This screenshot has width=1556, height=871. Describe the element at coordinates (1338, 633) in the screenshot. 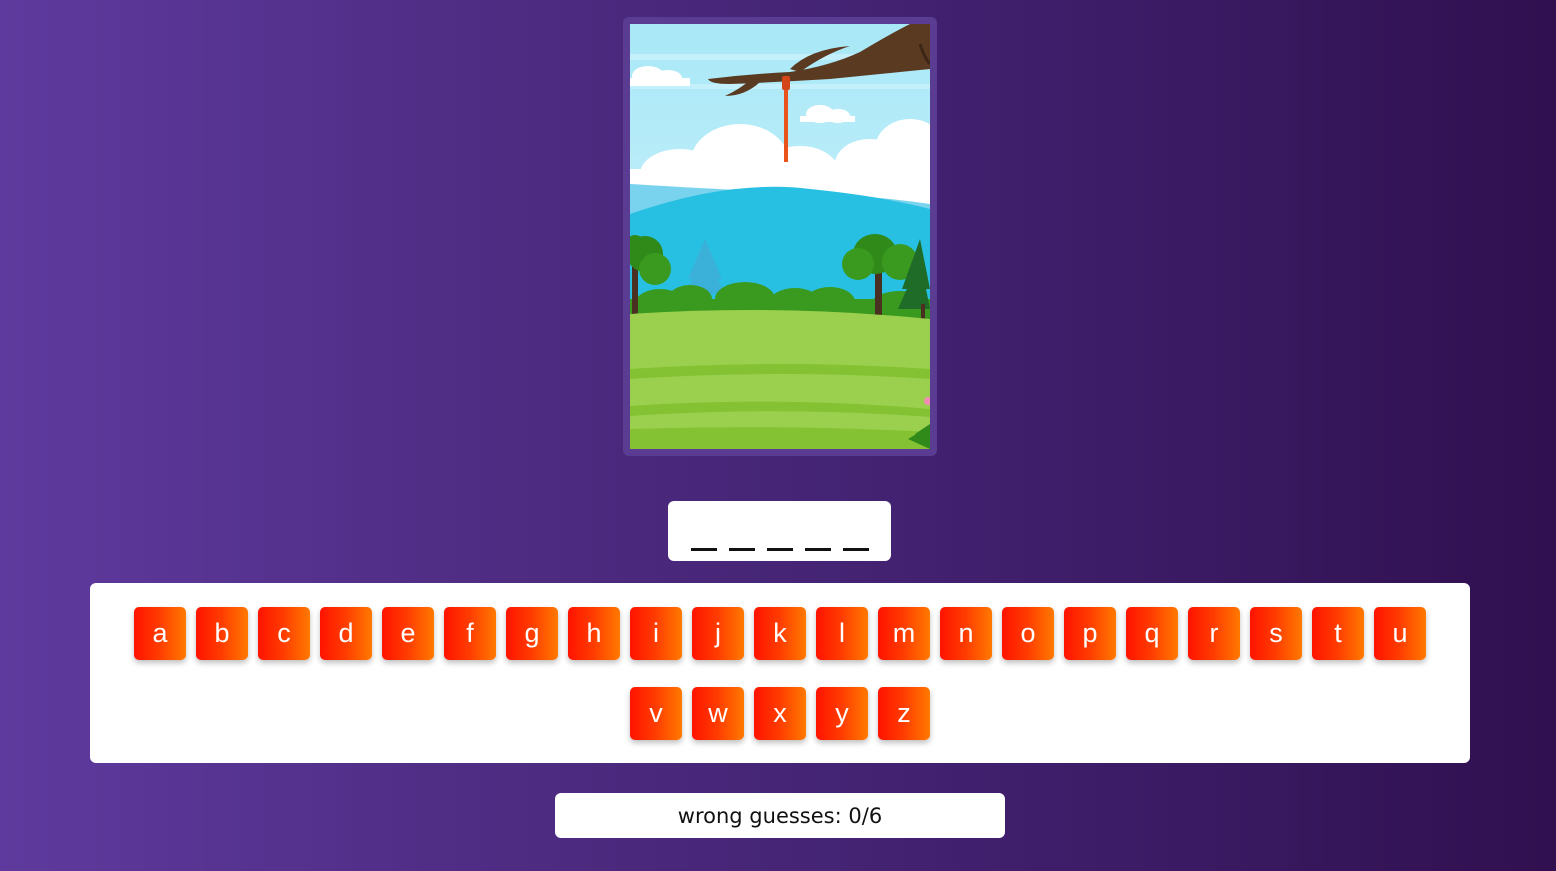

I see `letter-key-t: t` at that location.